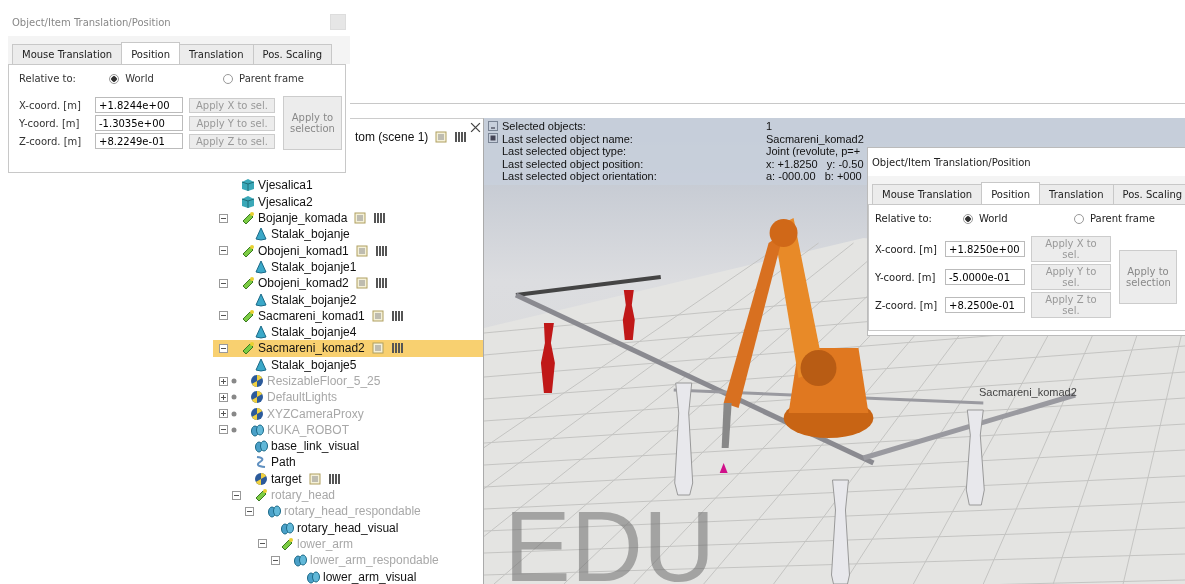 The image size is (1185, 584). What do you see at coordinates (348, 250) in the screenshot?
I see `tree-item: Obojeni_komad1` at bounding box center [348, 250].